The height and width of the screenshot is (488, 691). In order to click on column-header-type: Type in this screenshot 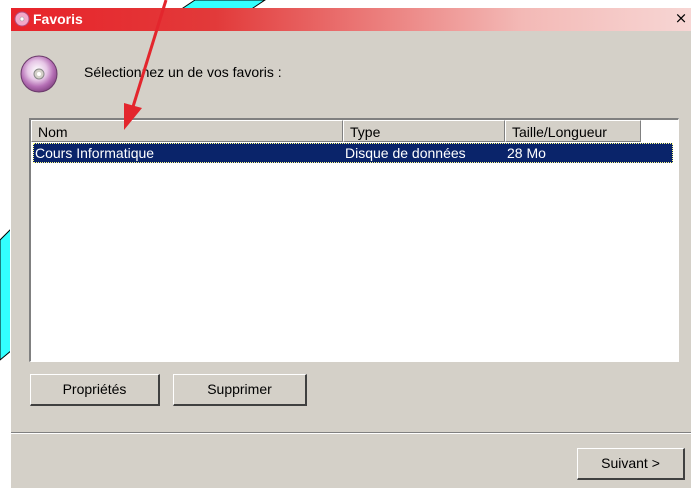, I will do `click(424, 131)`.